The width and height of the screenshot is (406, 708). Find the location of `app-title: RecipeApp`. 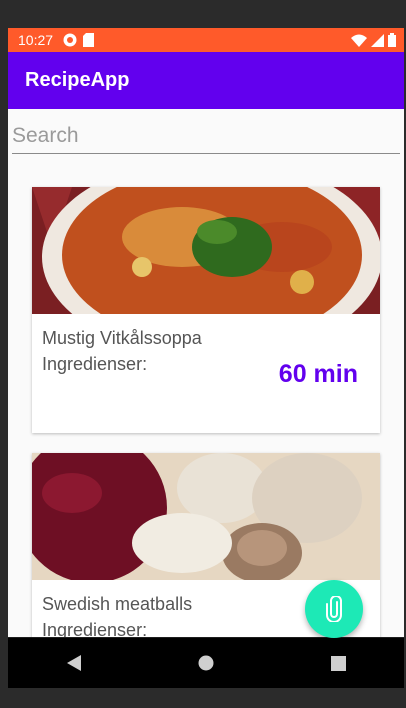

app-title: RecipeApp is located at coordinates (77, 80).